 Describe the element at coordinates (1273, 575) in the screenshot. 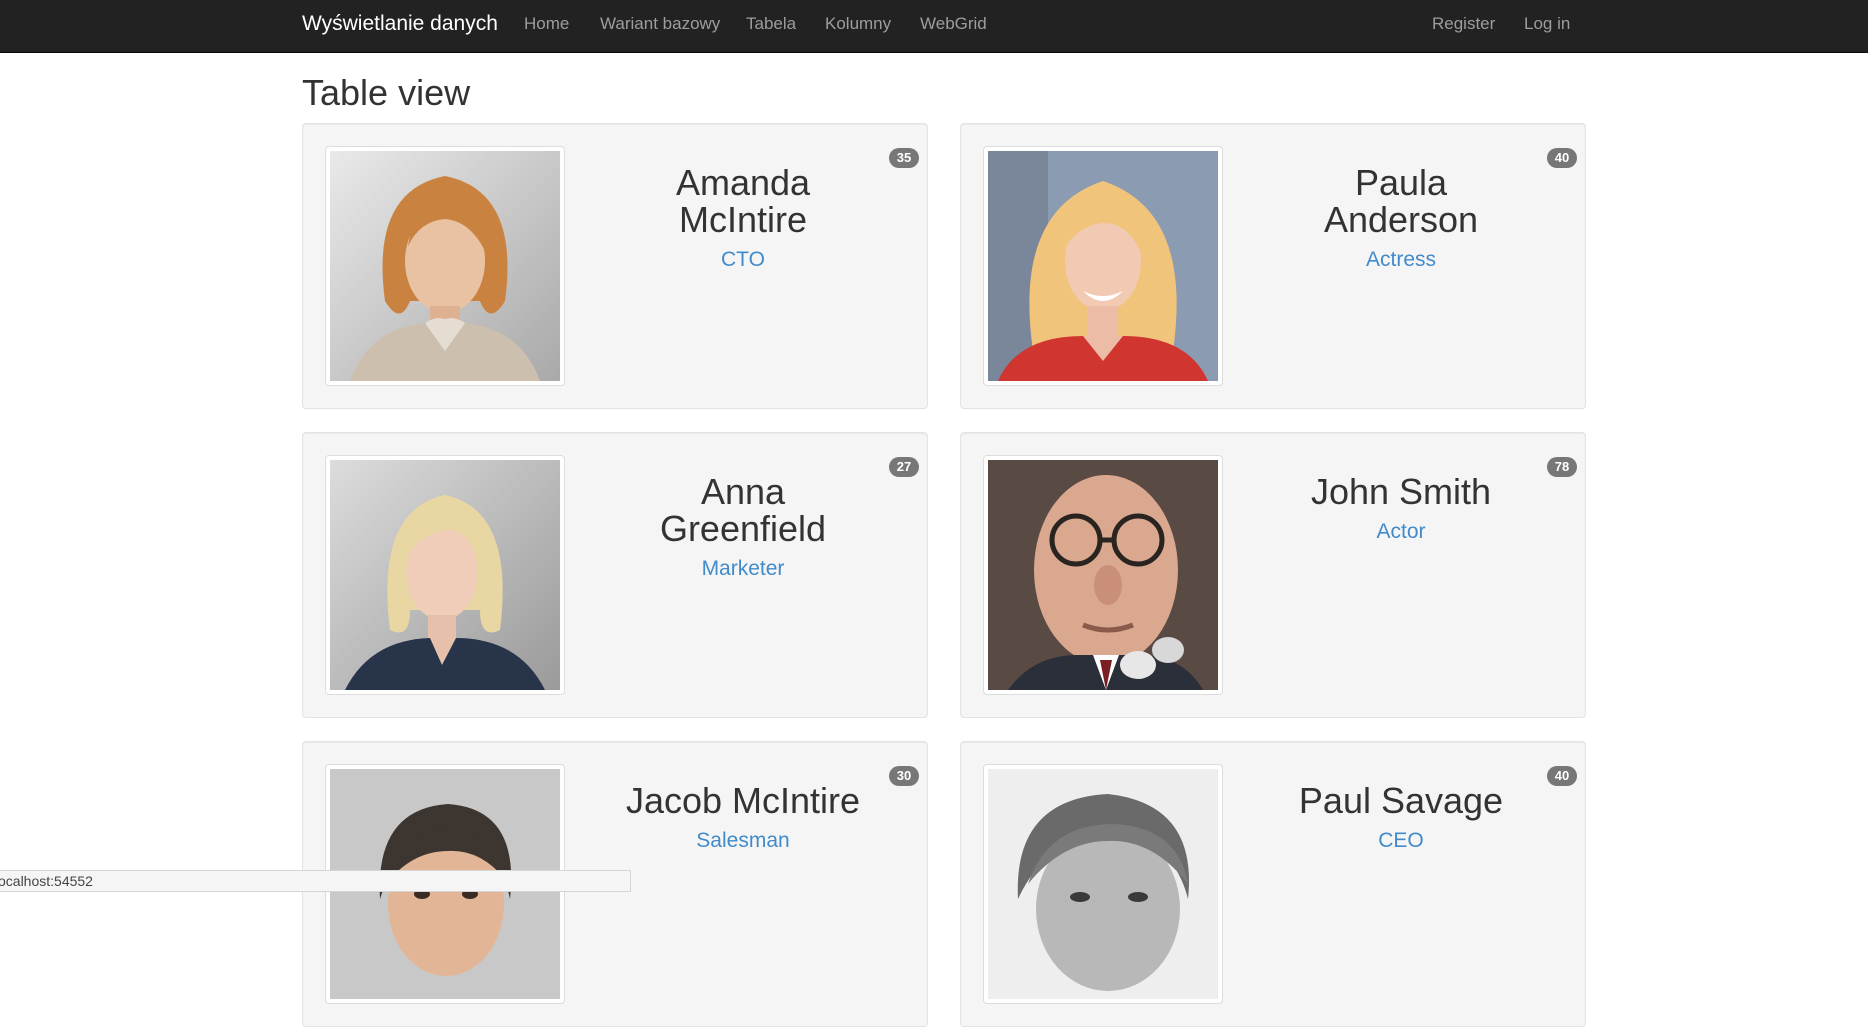

I see `person-card: 78 John Smith Actor` at that location.